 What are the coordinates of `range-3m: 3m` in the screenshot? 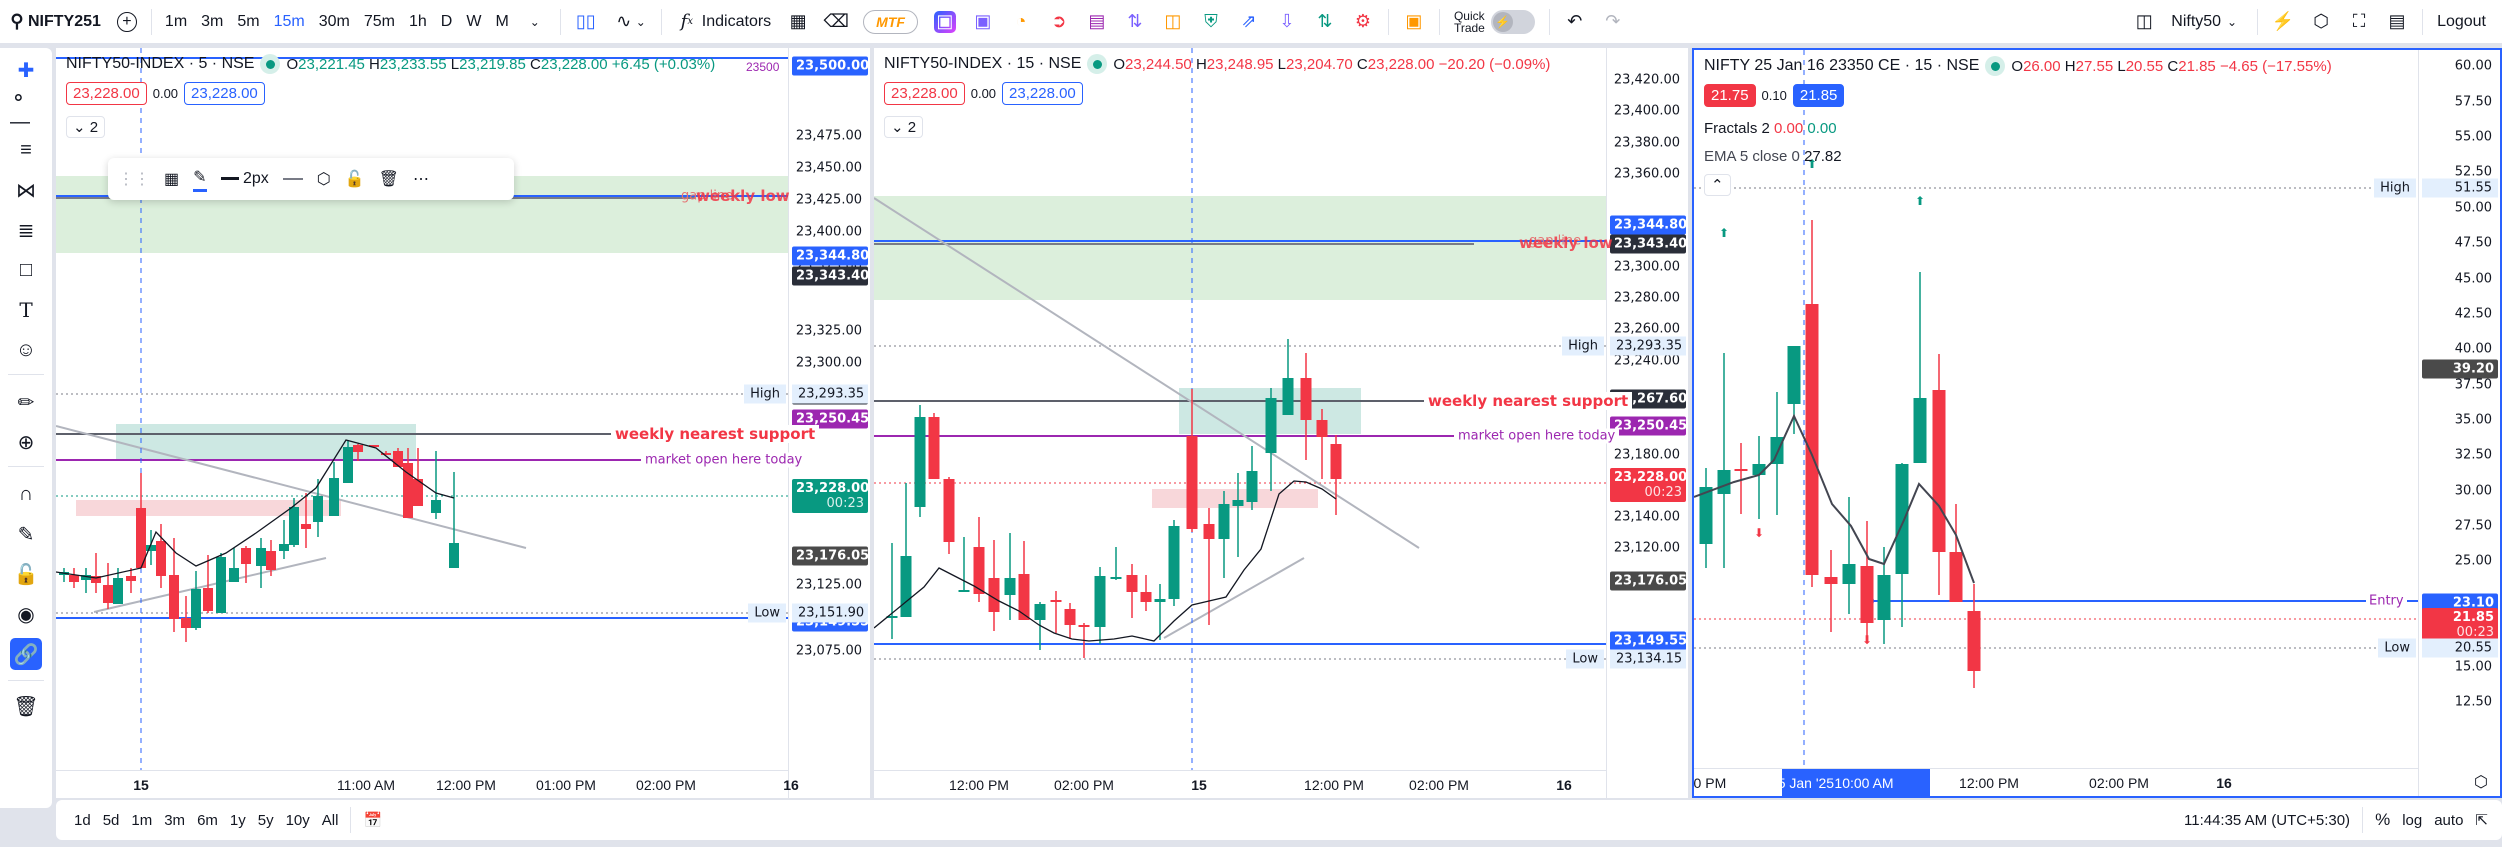 It's located at (174, 820).